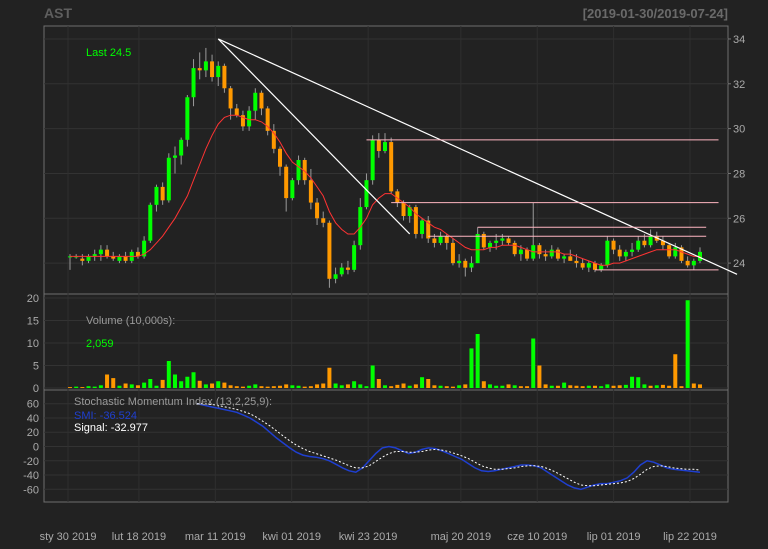 The image size is (768, 549). Describe the element at coordinates (739, 174) in the screenshot. I see `price-y-tick: 28` at that location.